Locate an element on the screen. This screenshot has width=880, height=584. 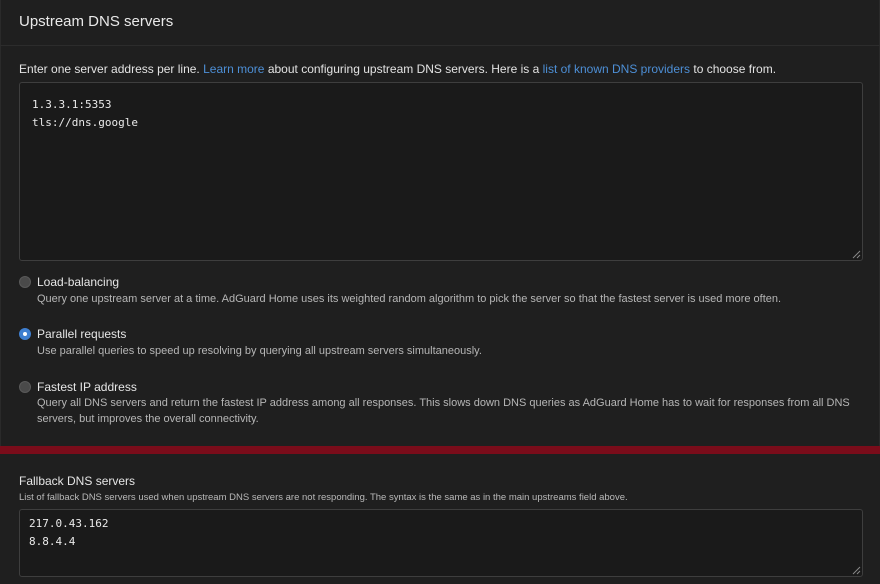
radio-fastest-ip is located at coordinates (25, 387).